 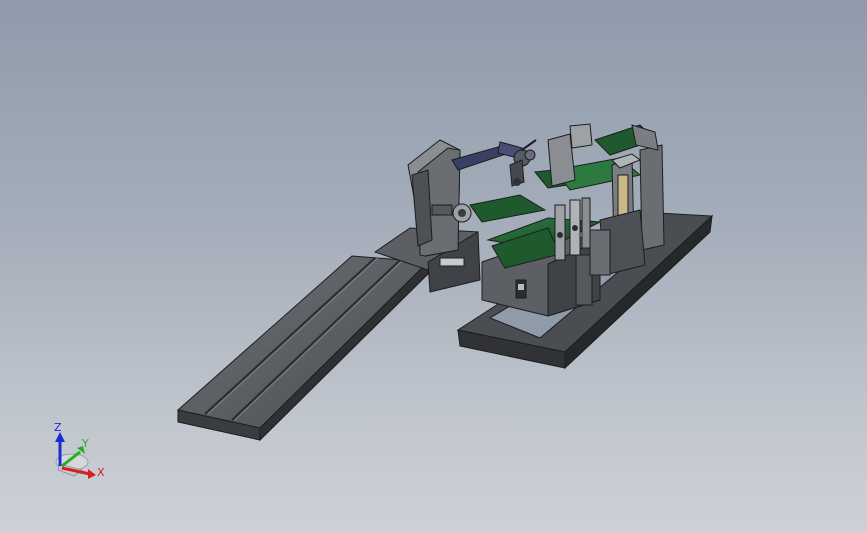 What do you see at coordinates (85, 443) in the screenshot?
I see `y-axis-label: Y` at bounding box center [85, 443].